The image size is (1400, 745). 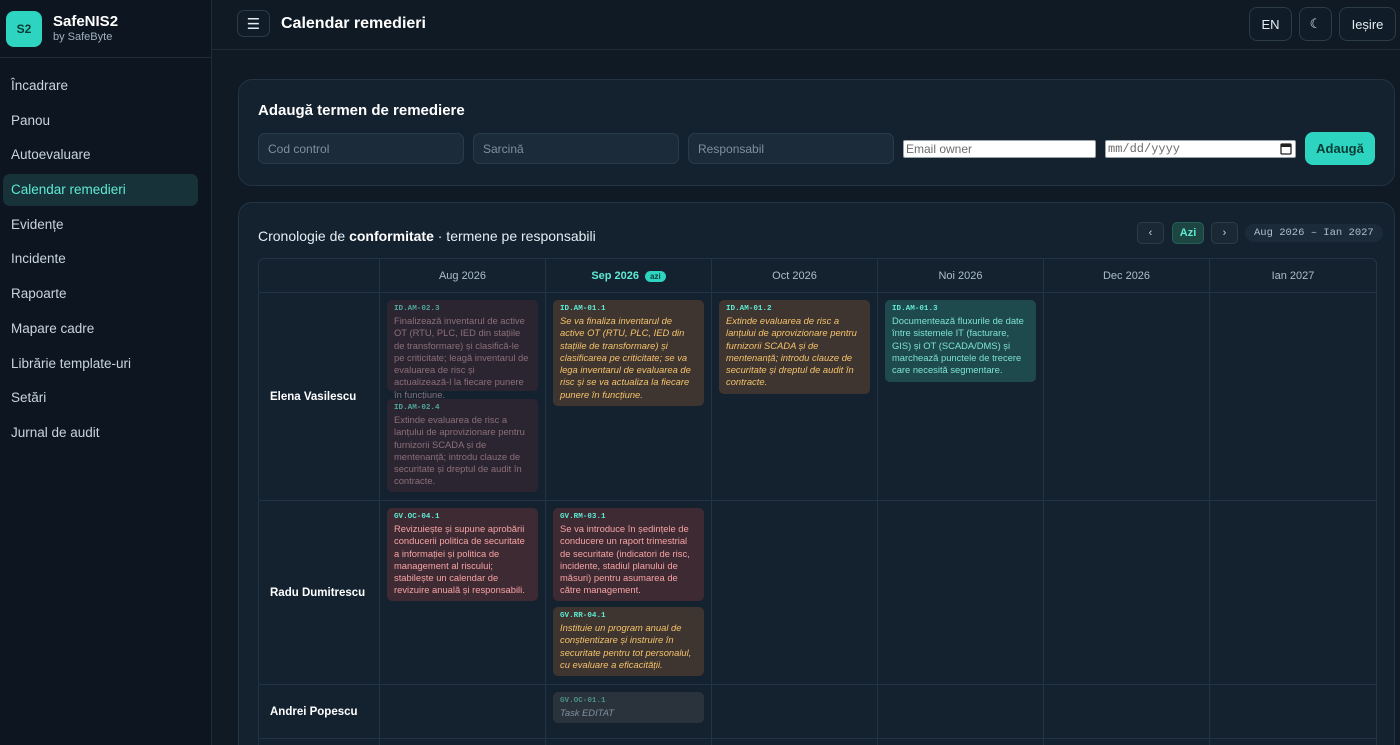 I want to click on month-header-current: Sep 2026 azi, so click(x=628, y=276).